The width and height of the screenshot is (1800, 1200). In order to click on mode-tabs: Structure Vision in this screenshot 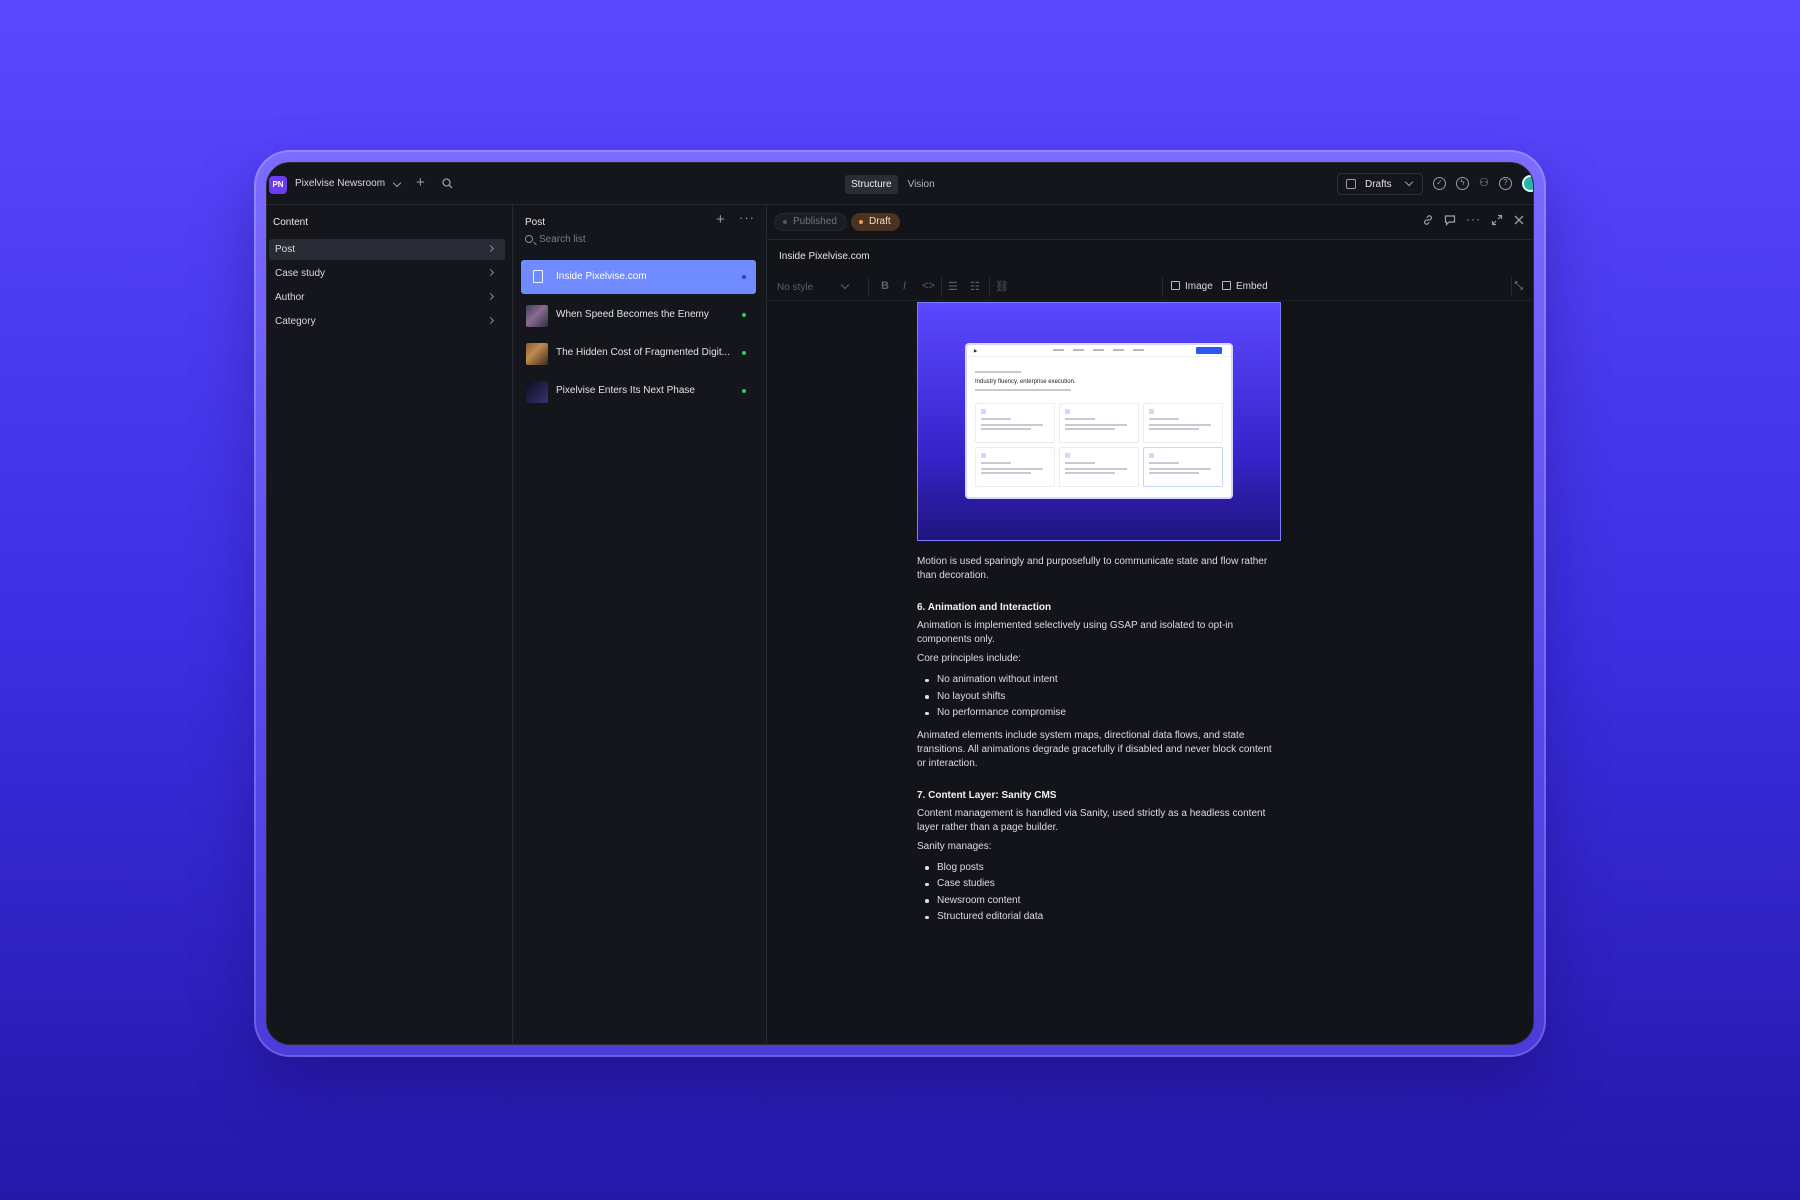, I will do `click(893, 184)`.